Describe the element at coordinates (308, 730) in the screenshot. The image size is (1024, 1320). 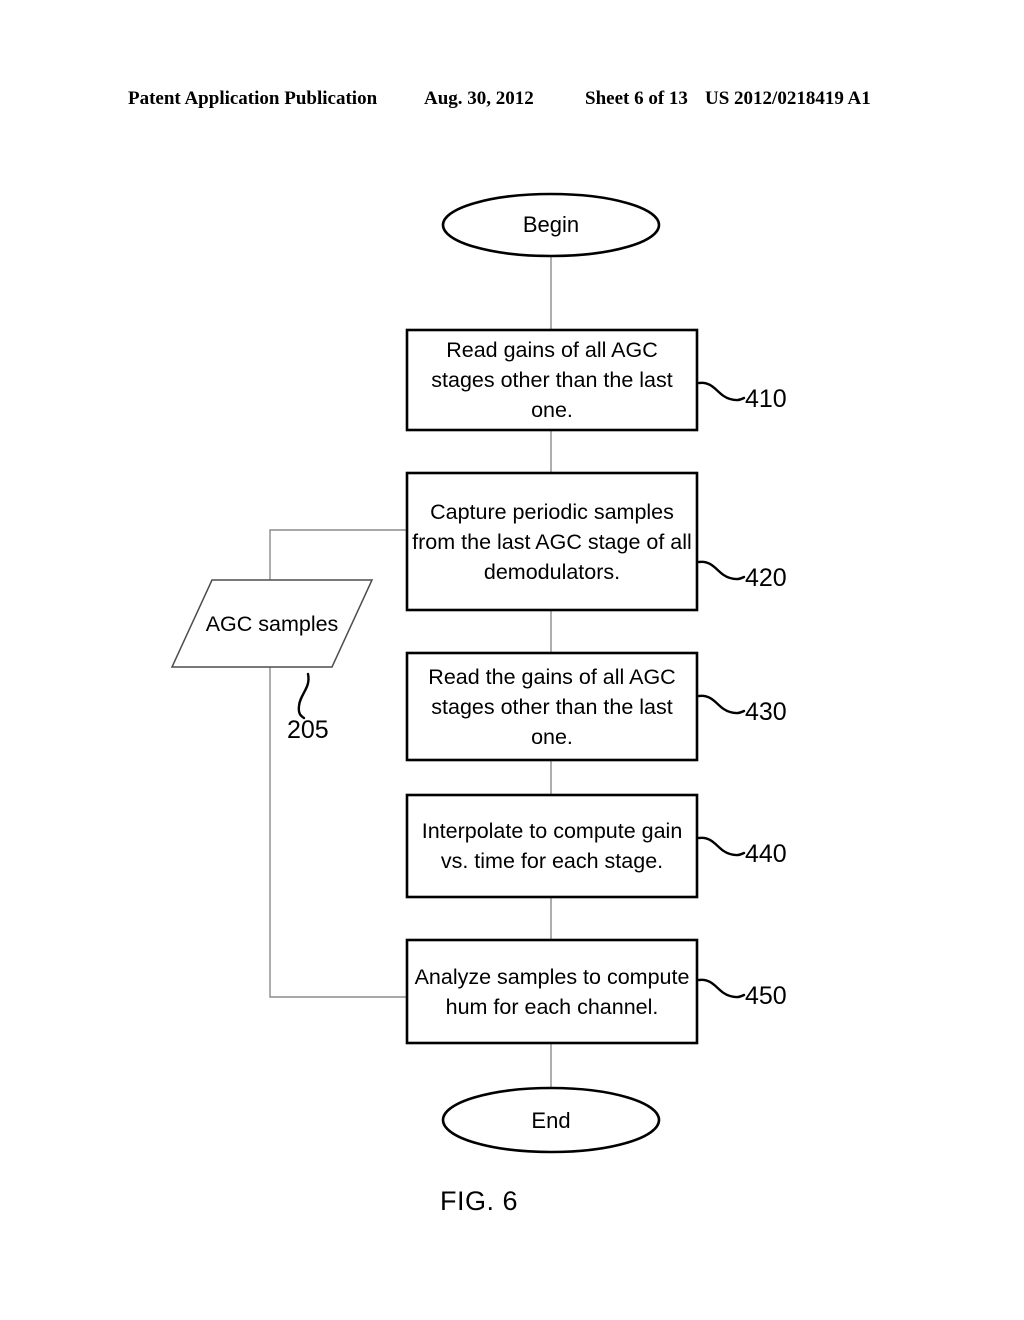
I see `ref-number-205: 205` at that location.